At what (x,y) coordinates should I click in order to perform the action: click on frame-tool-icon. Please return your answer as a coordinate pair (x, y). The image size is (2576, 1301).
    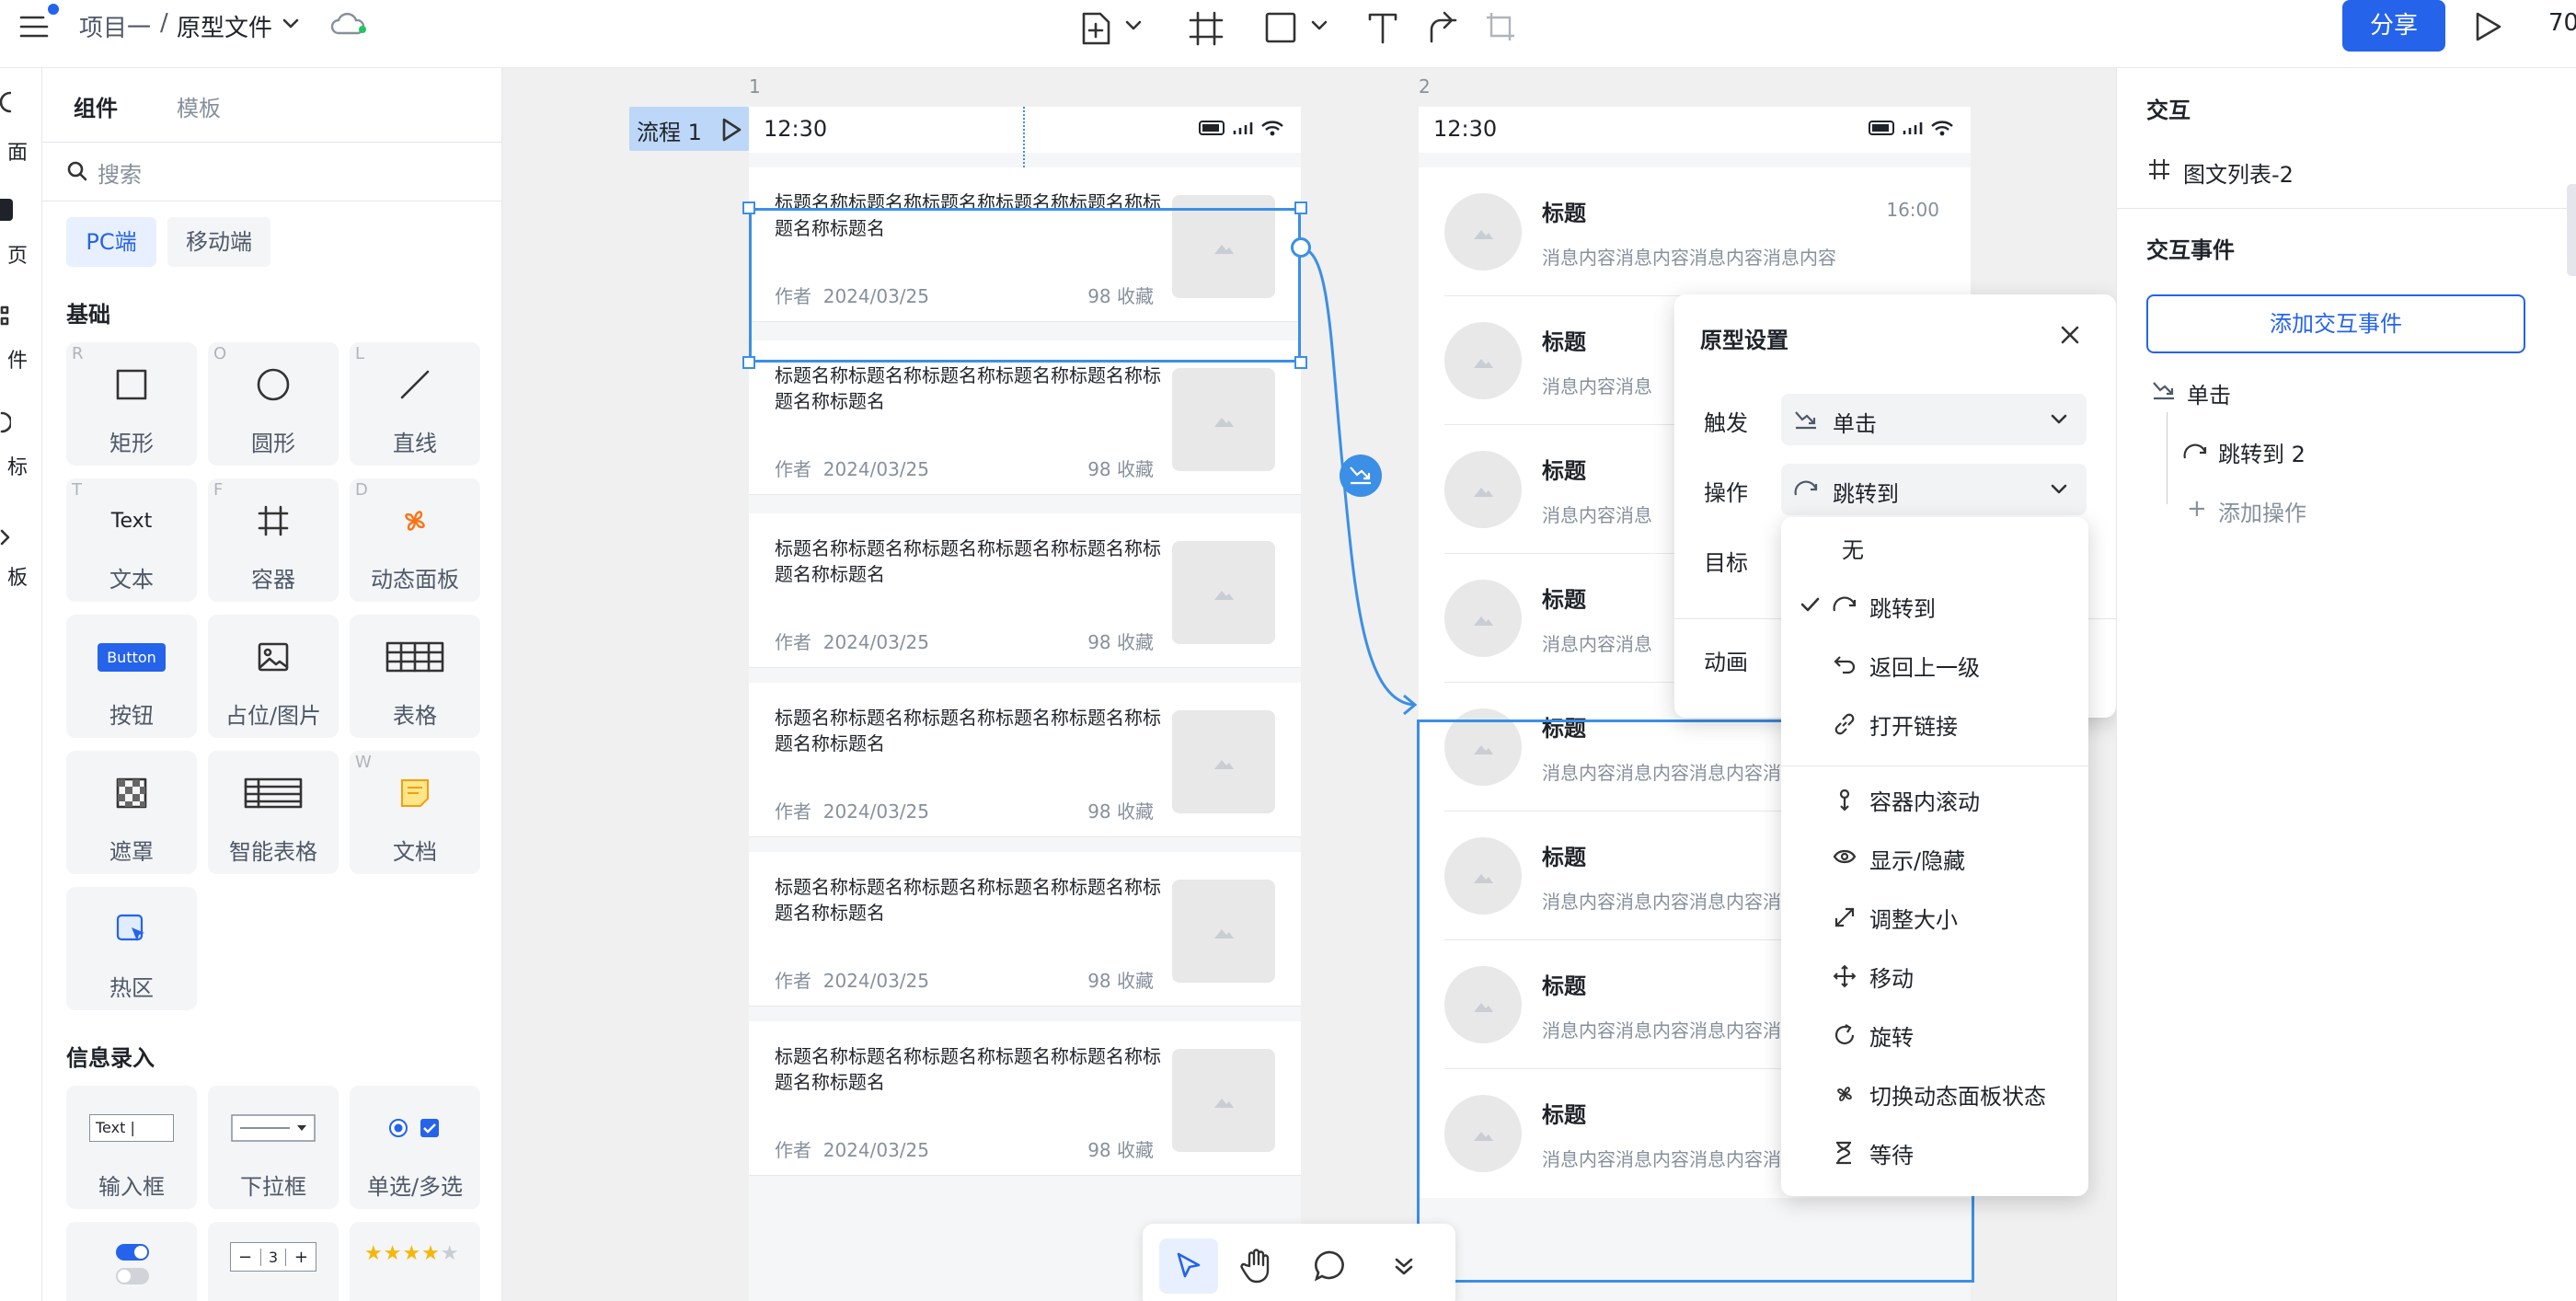
    Looking at the image, I should click on (1206, 28).